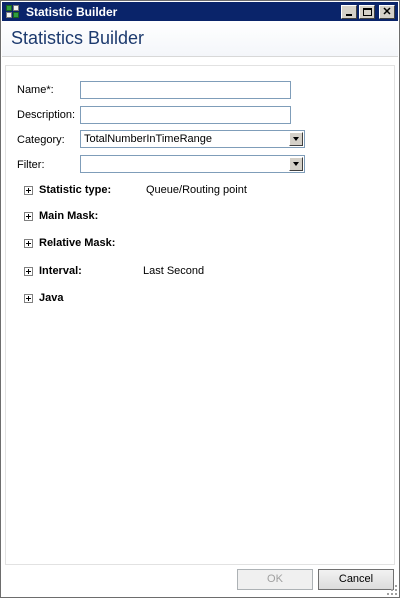  Describe the element at coordinates (78, 38) in the screenshot. I see `page-title: Statistics Builder` at that location.